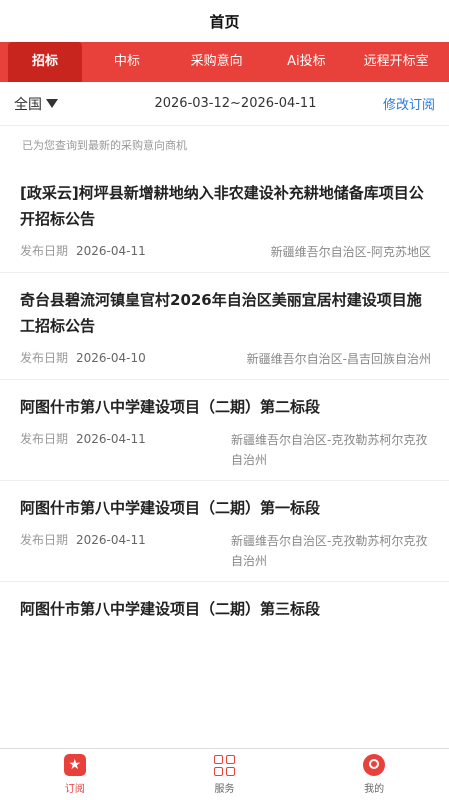  I want to click on tab-bar: 招标 中标 采购意向 Ai投标 远程开标室, so click(224, 62).